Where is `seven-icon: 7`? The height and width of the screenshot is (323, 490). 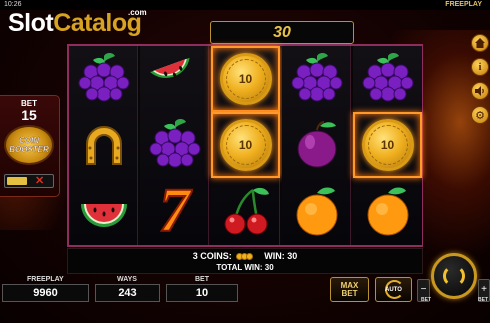
seven-icon: 7 is located at coordinates (174, 211).